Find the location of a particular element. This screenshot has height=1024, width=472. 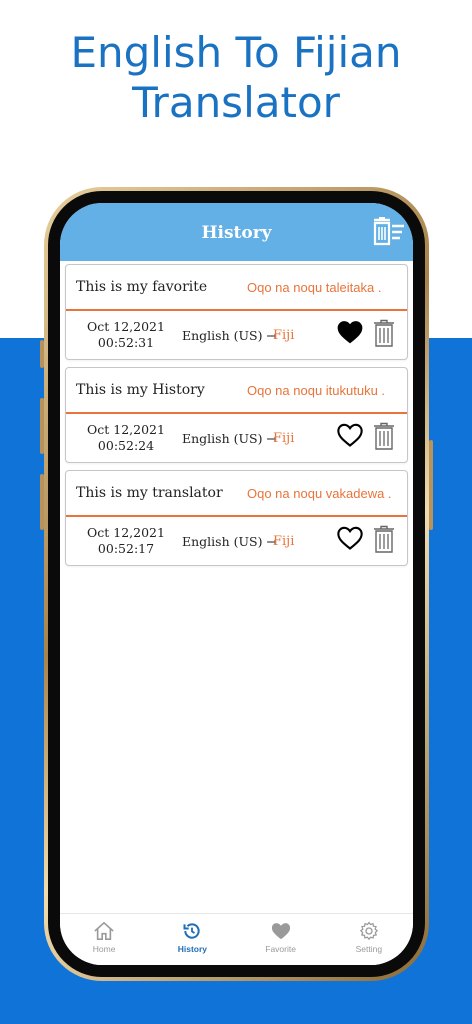

translated-text: Oqo na noqu itukutuku . is located at coordinates (316, 390).